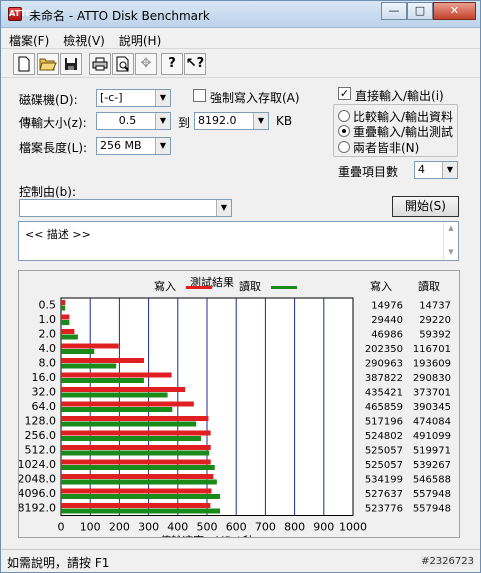 This screenshot has width=481, height=573. I want to click on x-tick-label: 100, so click(90, 527).